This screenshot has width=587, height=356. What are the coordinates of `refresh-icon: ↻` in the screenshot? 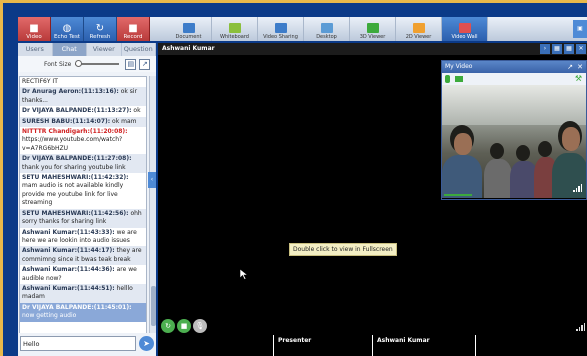 It's located at (100, 28).